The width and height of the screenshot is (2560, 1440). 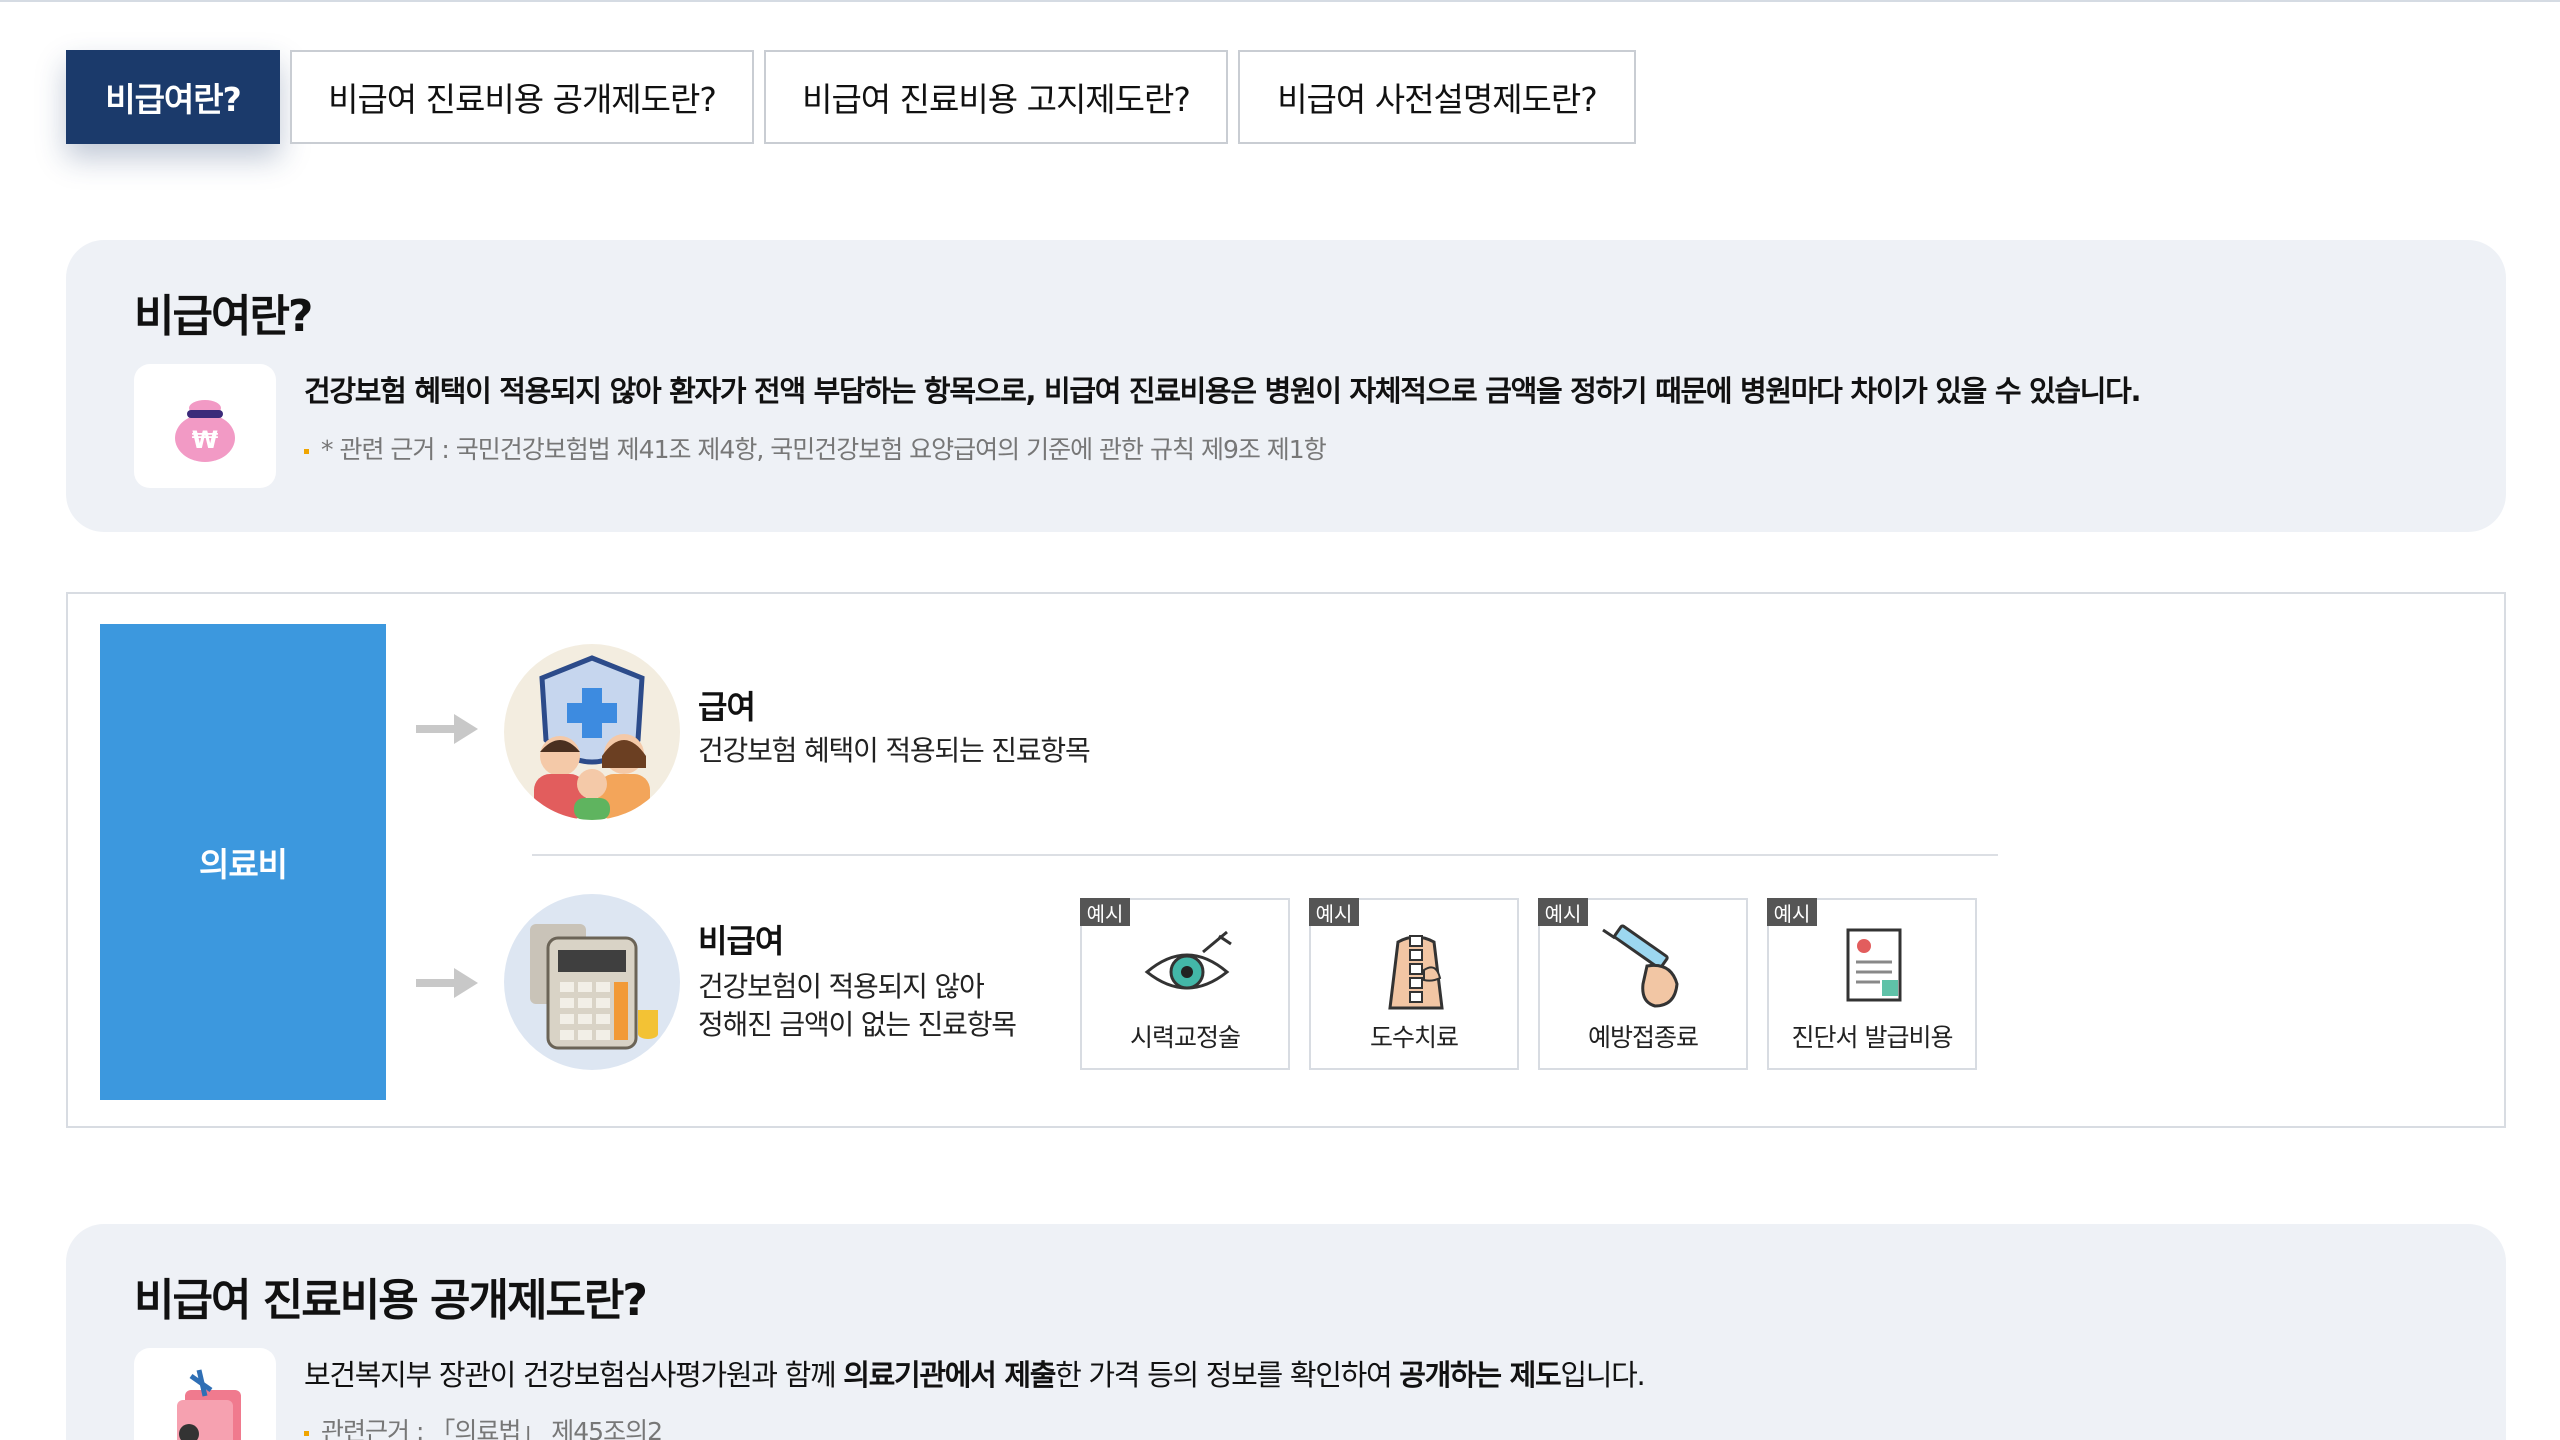 I want to click on description-bold: 의료기관에서 제출, so click(x=949, y=1375).